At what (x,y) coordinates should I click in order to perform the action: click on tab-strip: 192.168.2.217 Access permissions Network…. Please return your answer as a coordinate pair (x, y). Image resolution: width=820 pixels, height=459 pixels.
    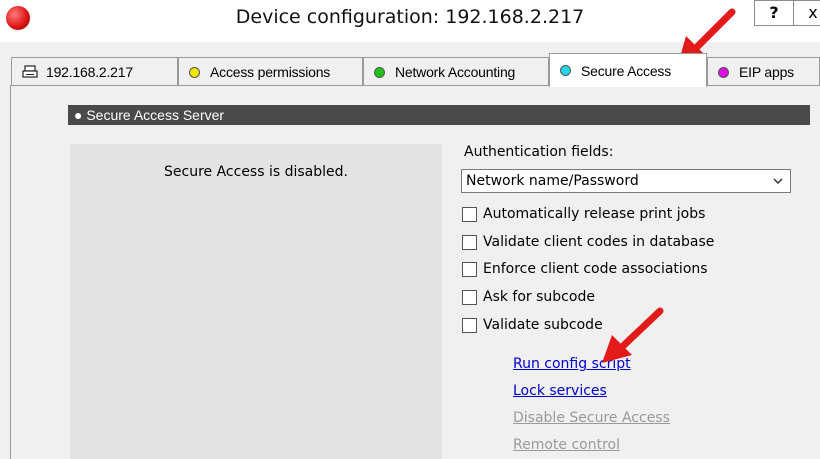
    Looking at the image, I should click on (410, 70).